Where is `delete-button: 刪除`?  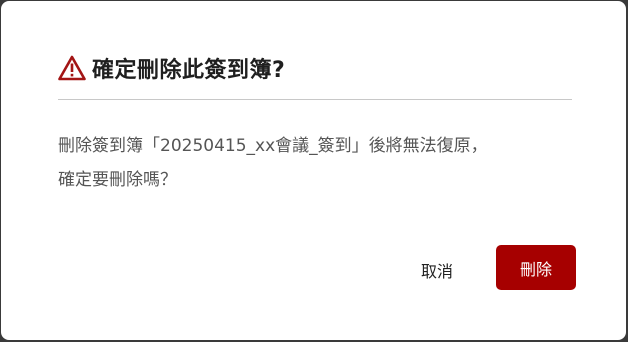 delete-button: 刪除 is located at coordinates (536, 267).